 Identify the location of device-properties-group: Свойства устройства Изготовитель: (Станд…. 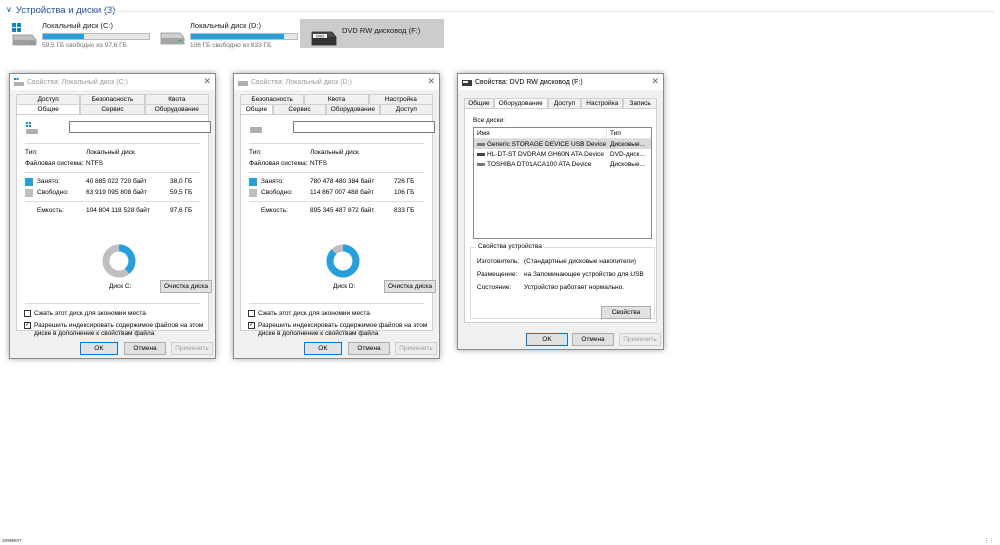
(562, 281).